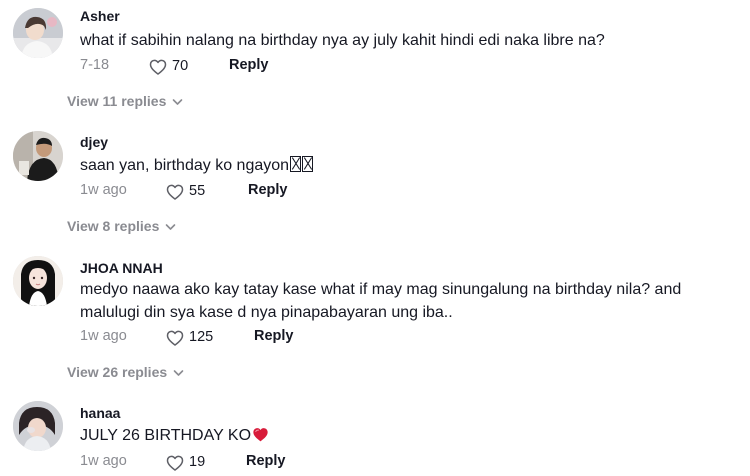 The width and height of the screenshot is (750, 476). Describe the element at coordinates (230, 192) in the screenshot. I see `comment-meta: 1w ago 55 Reply` at that location.